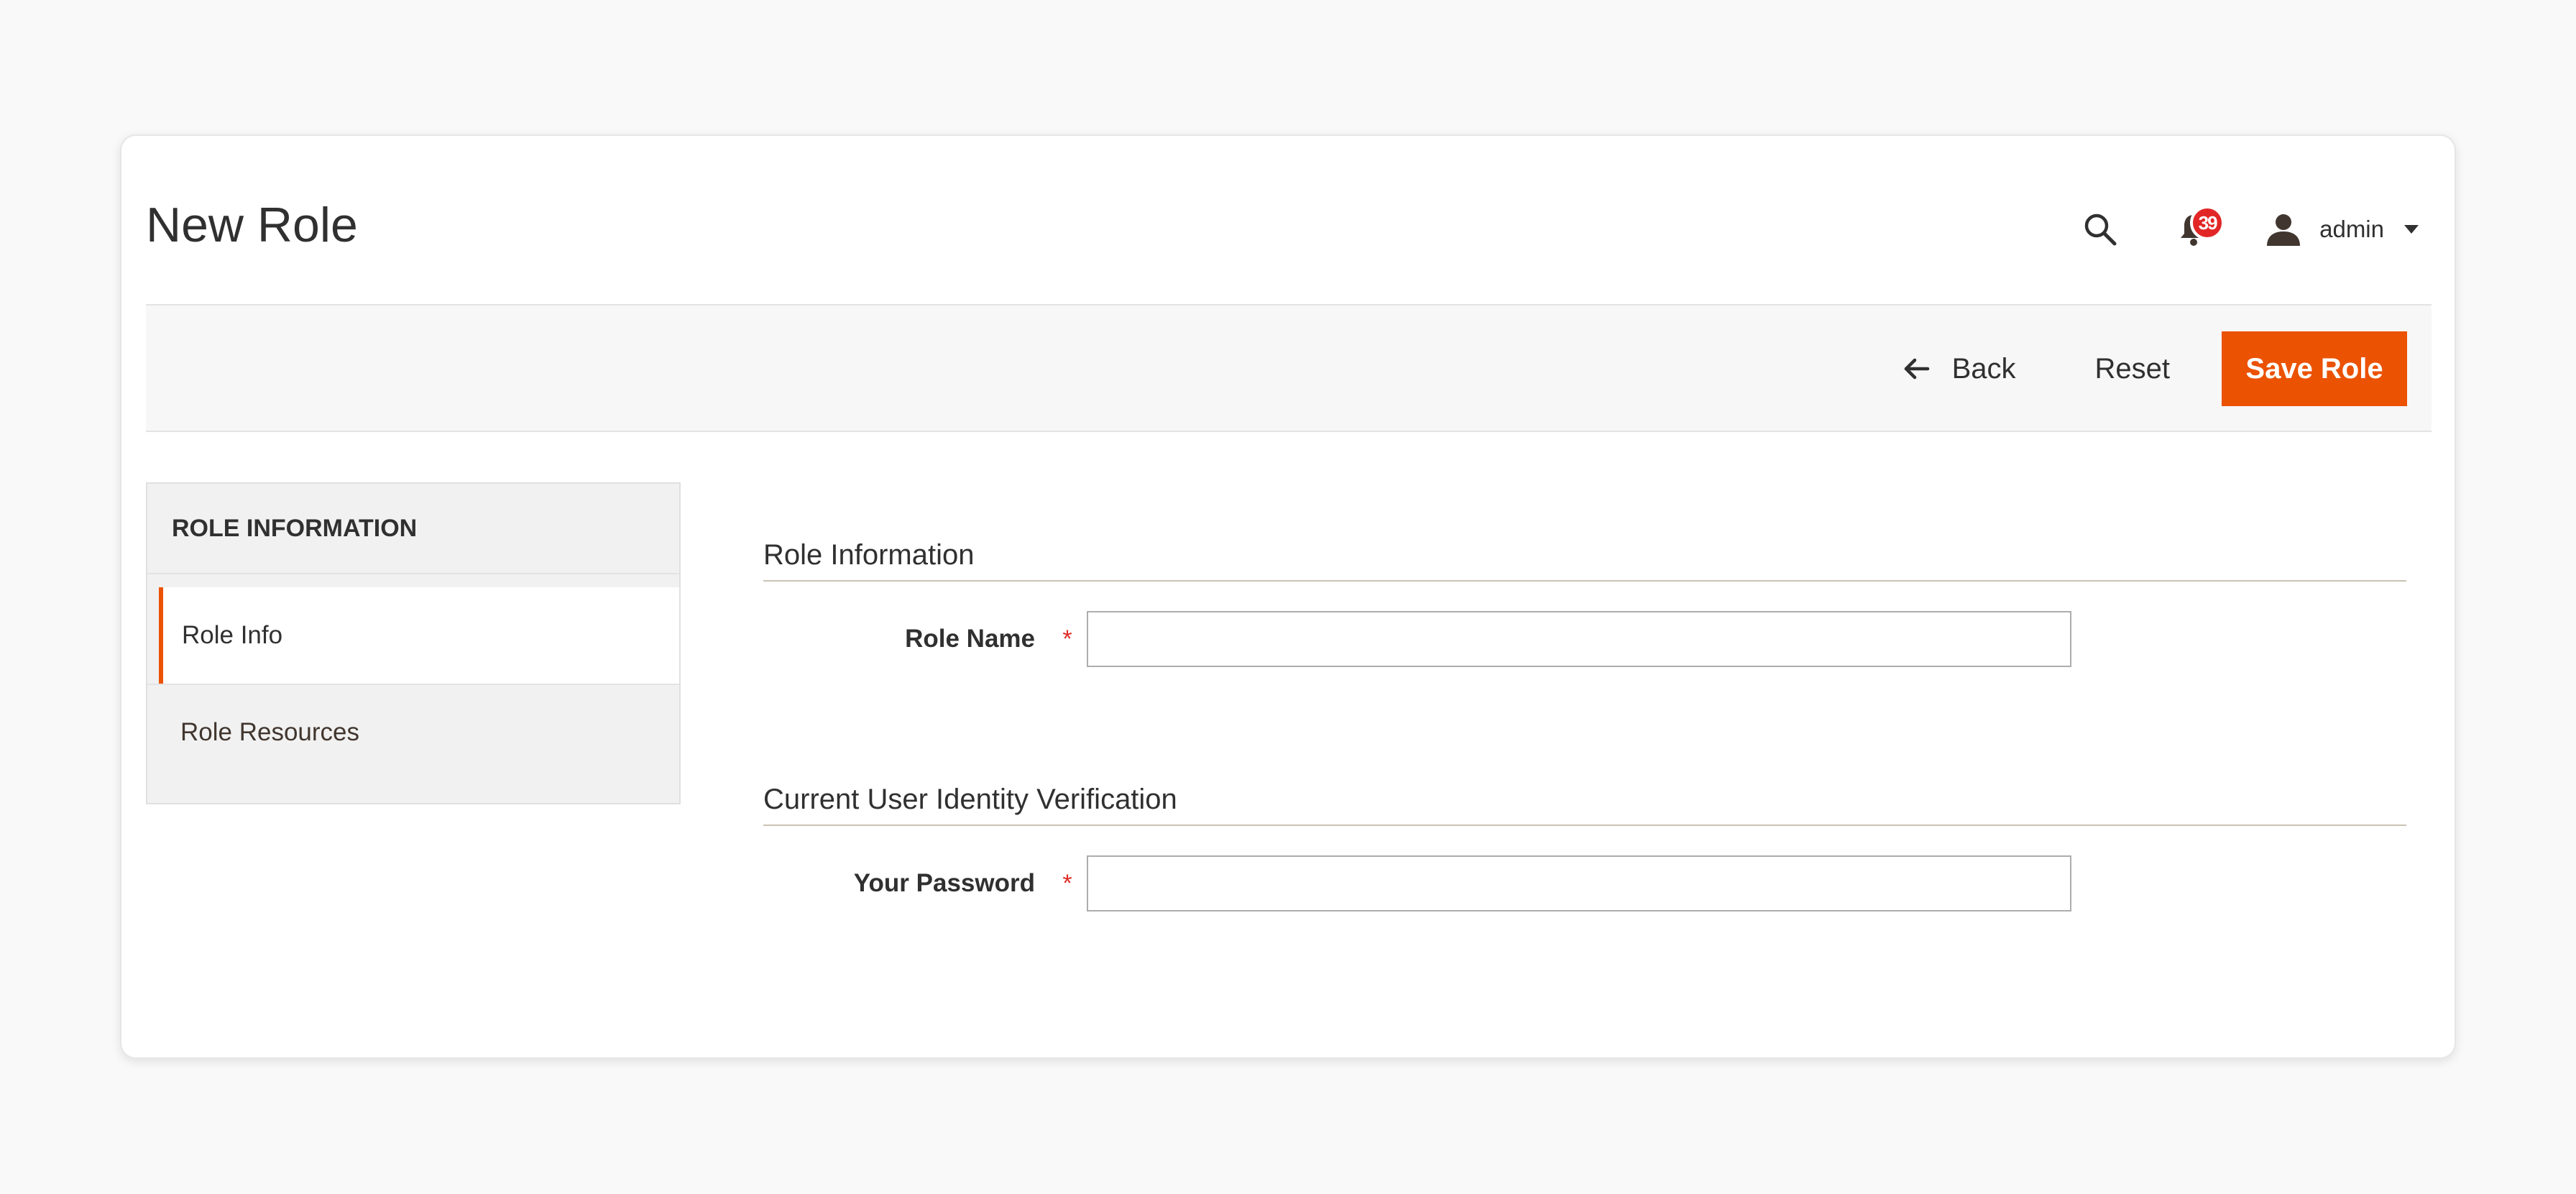 This screenshot has width=2576, height=1194. What do you see at coordinates (419, 635) in the screenshot?
I see `tab-role-info: Role Info` at bounding box center [419, 635].